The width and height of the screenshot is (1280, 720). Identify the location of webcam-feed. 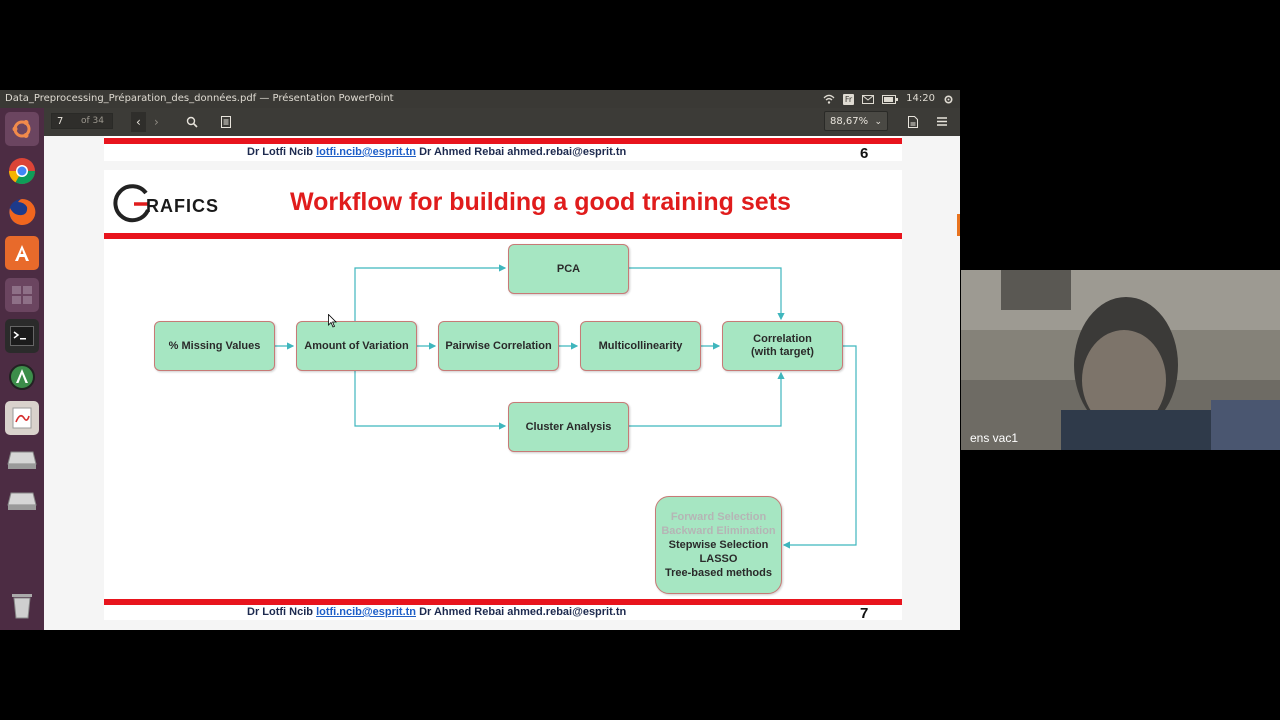
(1120, 360).